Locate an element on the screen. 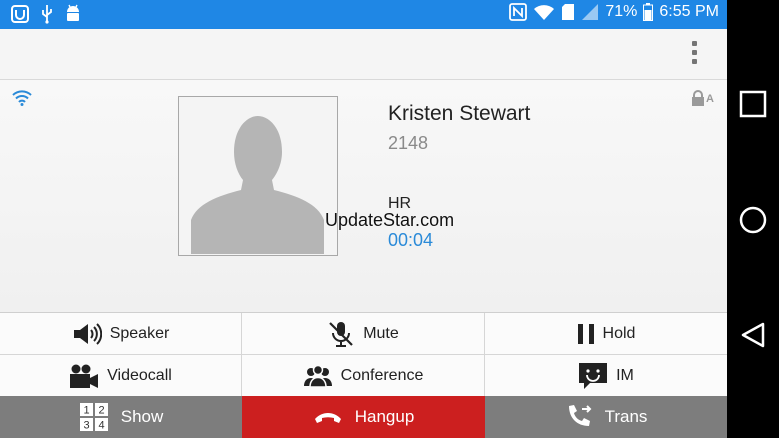 The height and width of the screenshot is (438, 779). im-button: IM is located at coordinates (606, 376).